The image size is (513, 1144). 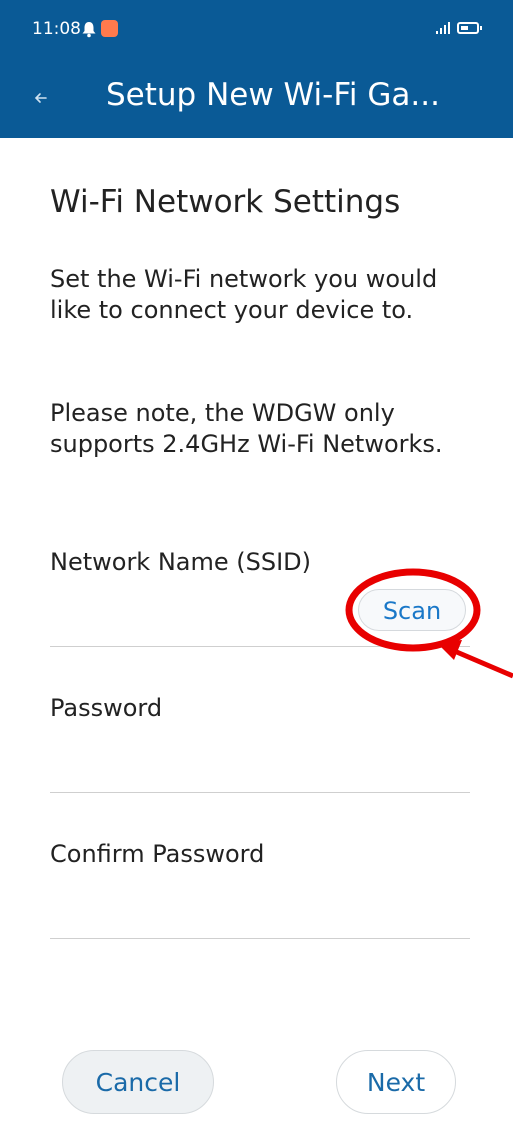 What do you see at coordinates (192, 763) in the screenshot?
I see `password-input` at bounding box center [192, 763].